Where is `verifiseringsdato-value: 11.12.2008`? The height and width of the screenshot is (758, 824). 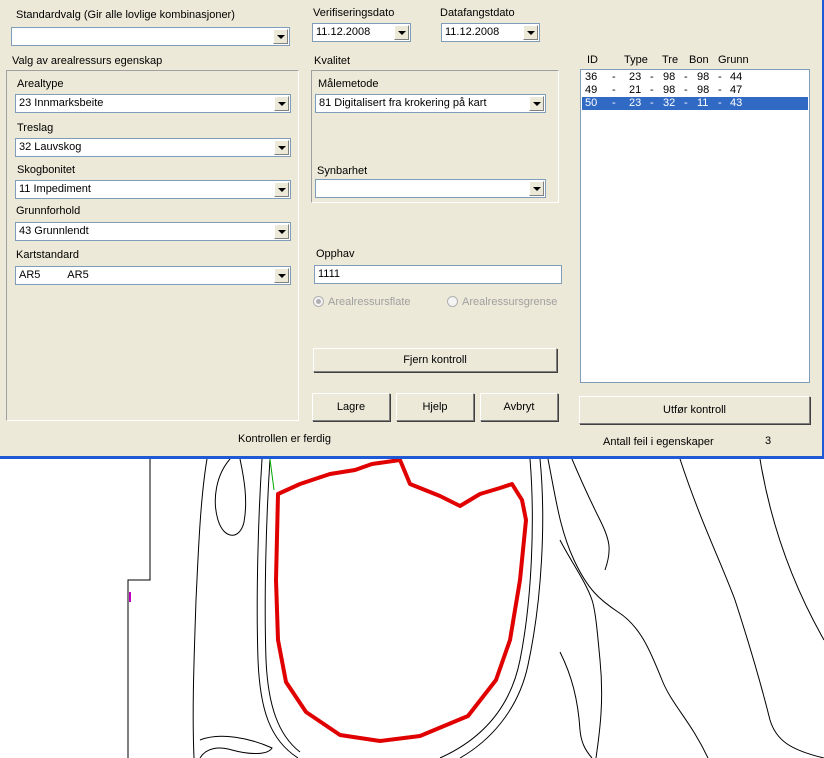 verifiseringsdato-value: 11.12.2008 is located at coordinates (343, 32).